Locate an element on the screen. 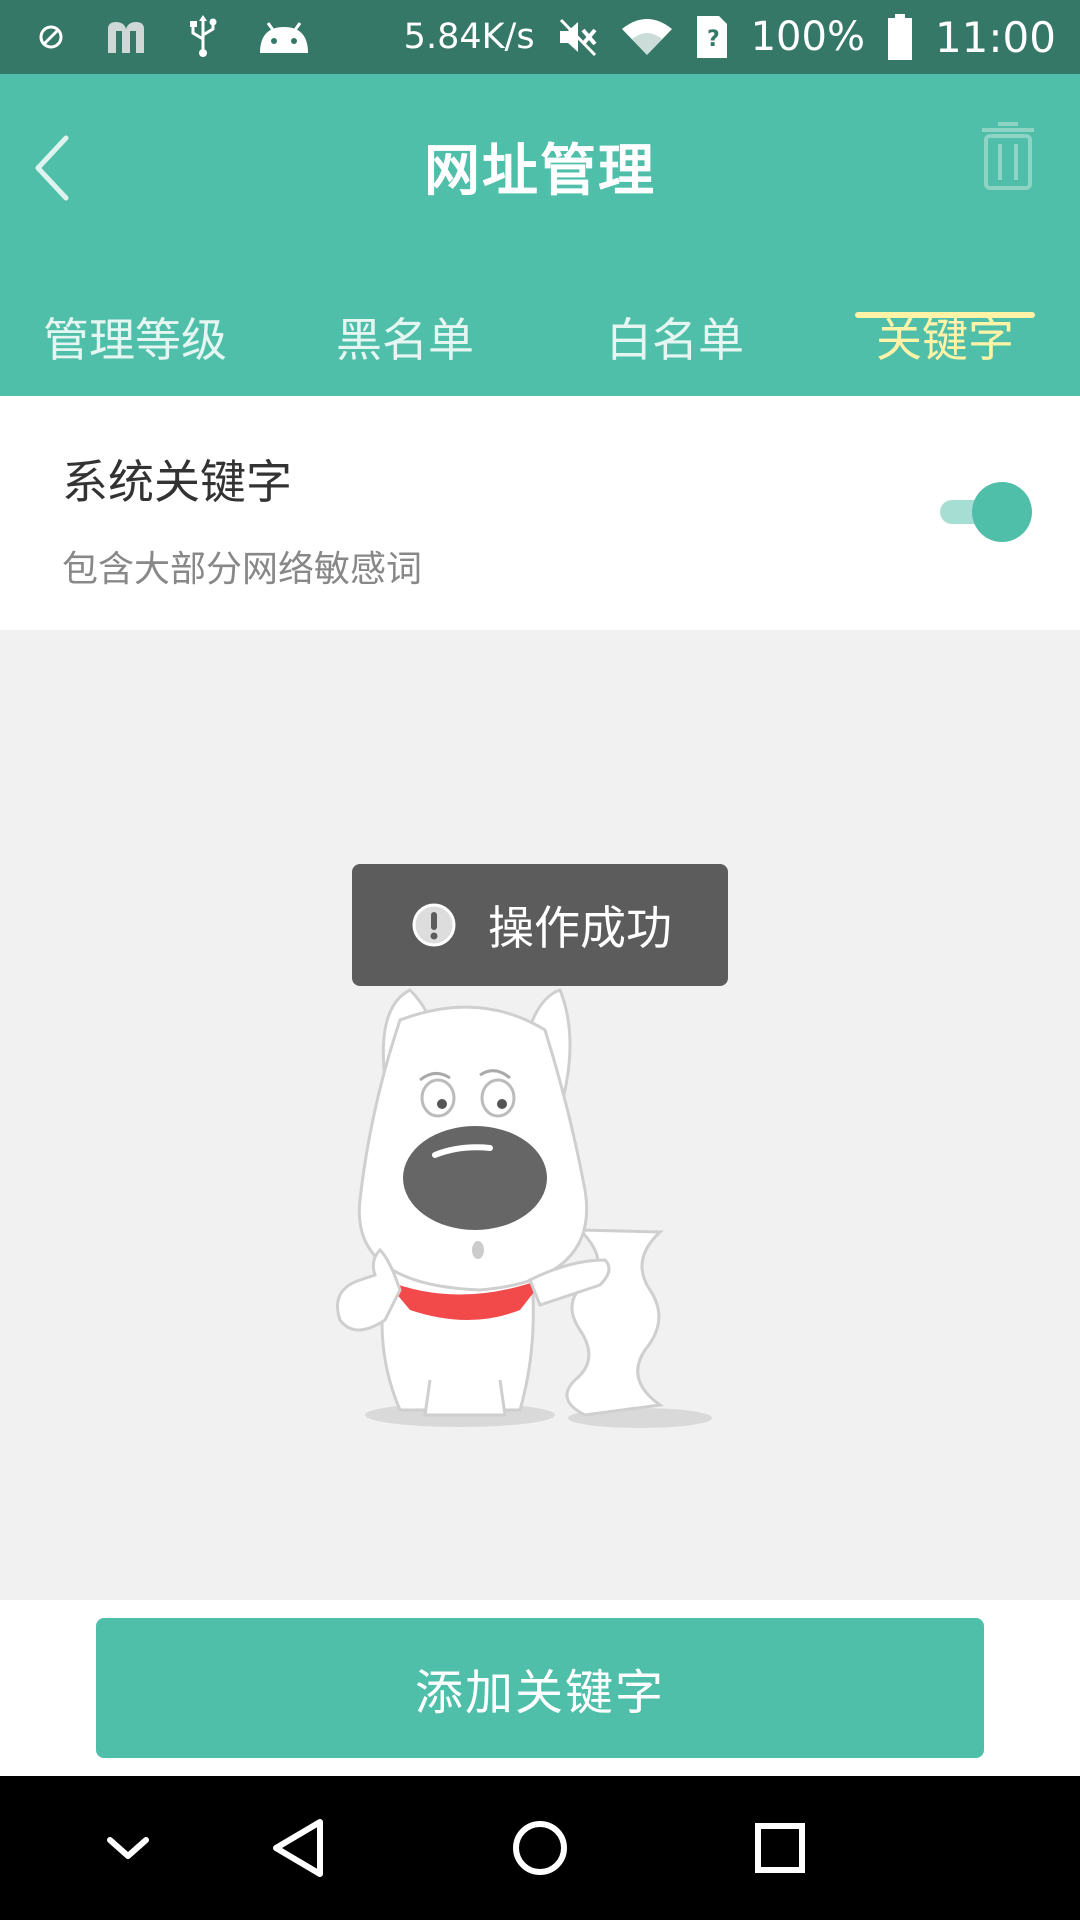  usb-icon is located at coordinates (203, 36).